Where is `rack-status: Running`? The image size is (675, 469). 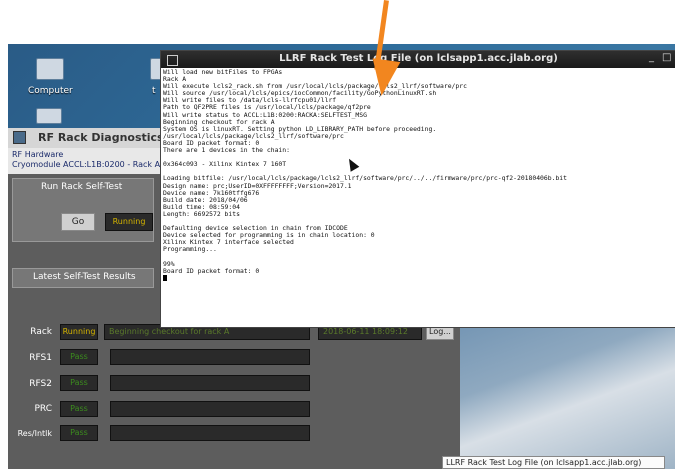
rack-status: Running is located at coordinates (79, 332).